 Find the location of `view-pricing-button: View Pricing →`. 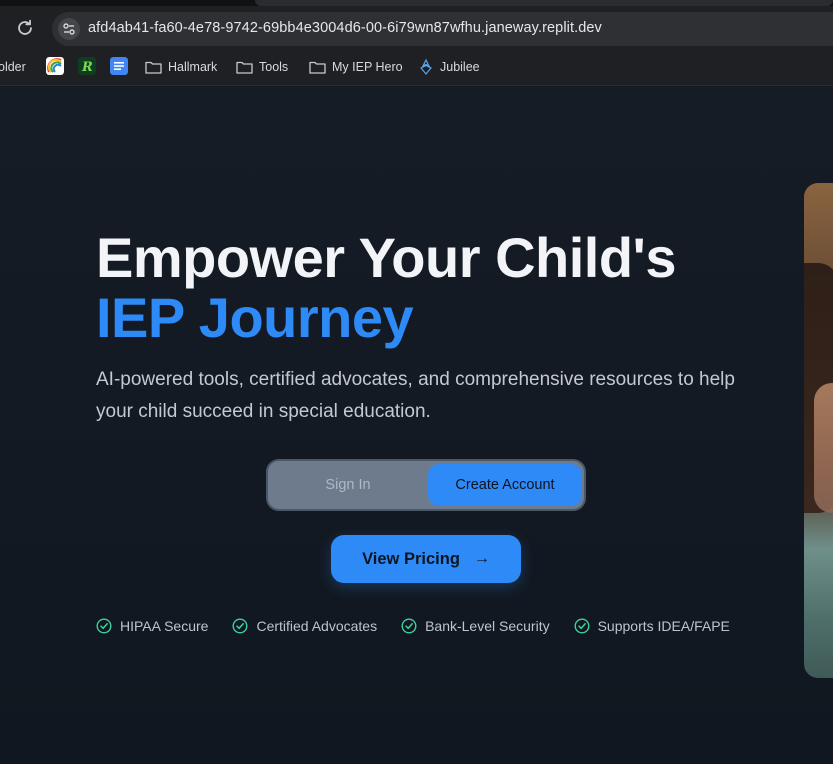

view-pricing-button: View Pricing → is located at coordinates (426, 559).